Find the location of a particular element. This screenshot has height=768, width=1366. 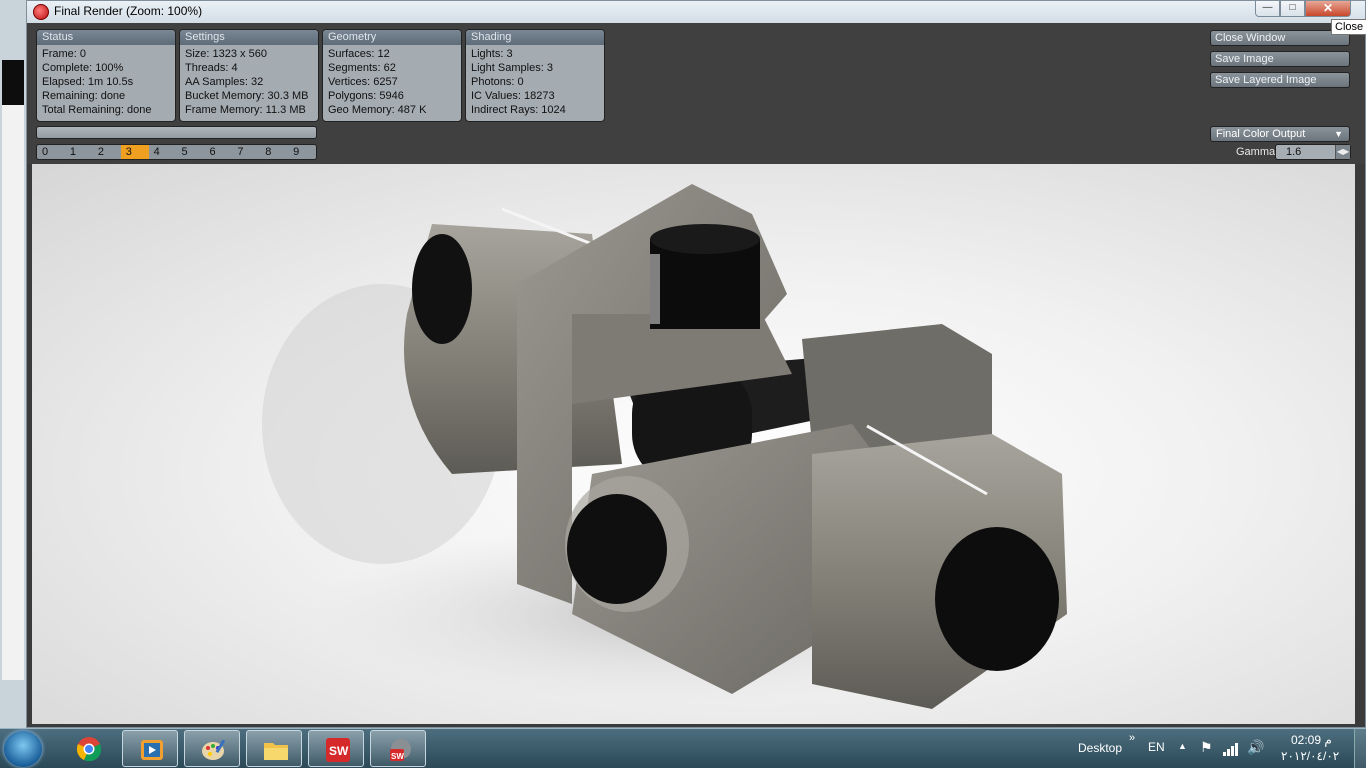

close-tooltip: Close is located at coordinates (1348, 27).